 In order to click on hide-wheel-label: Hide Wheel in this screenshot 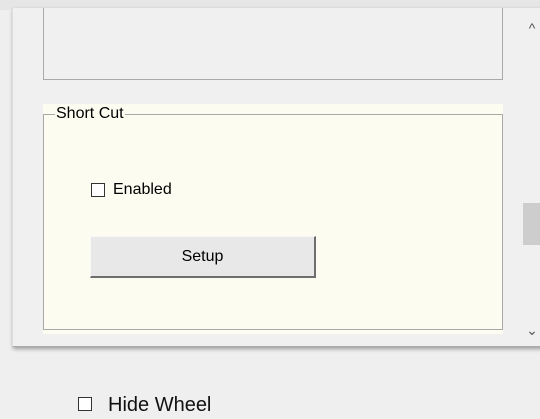, I will do `click(160, 405)`.